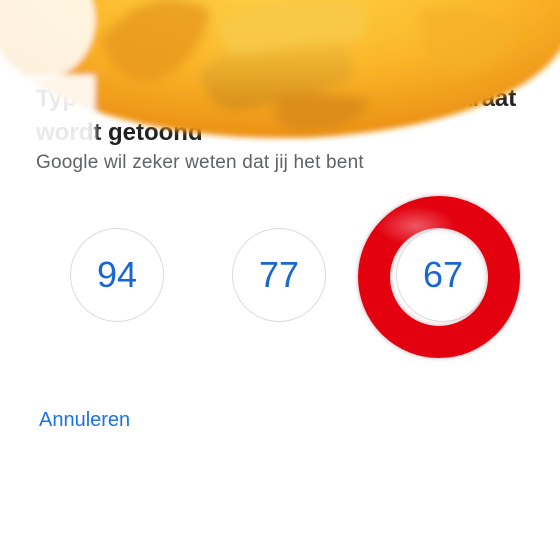 This screenshot has height=560, width=560. Describe the element at coordinates (473, 98) in the screenshot. I see `prompt-title-end: pparaat` at that location.